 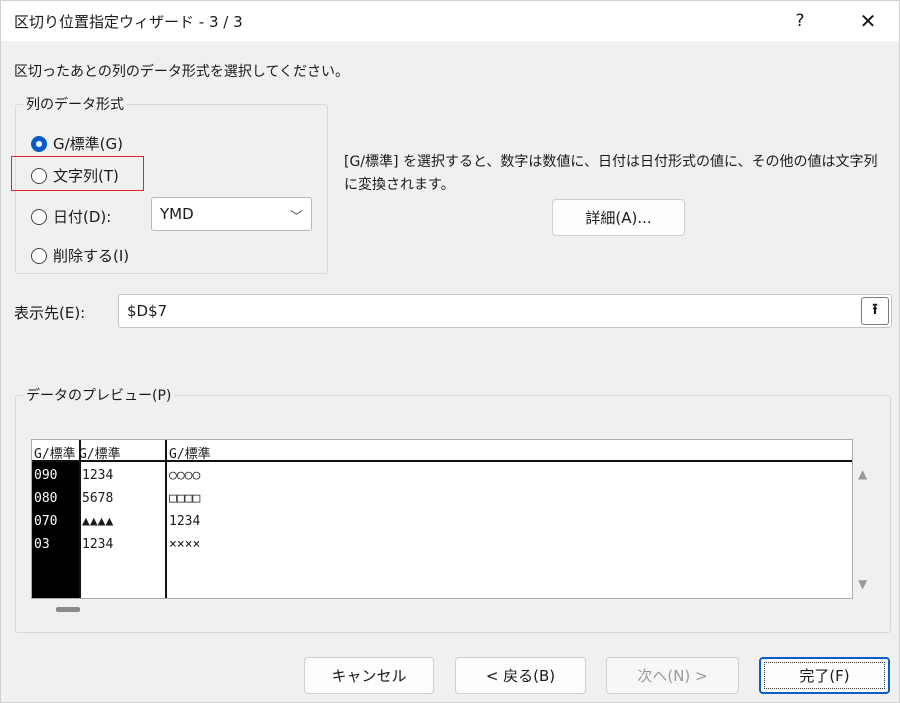 What do you see at coordinates (99, 395) in the screenshot?
I see `preview-group-title: データのプレビュー(P)` at bounding box center [99, 395].